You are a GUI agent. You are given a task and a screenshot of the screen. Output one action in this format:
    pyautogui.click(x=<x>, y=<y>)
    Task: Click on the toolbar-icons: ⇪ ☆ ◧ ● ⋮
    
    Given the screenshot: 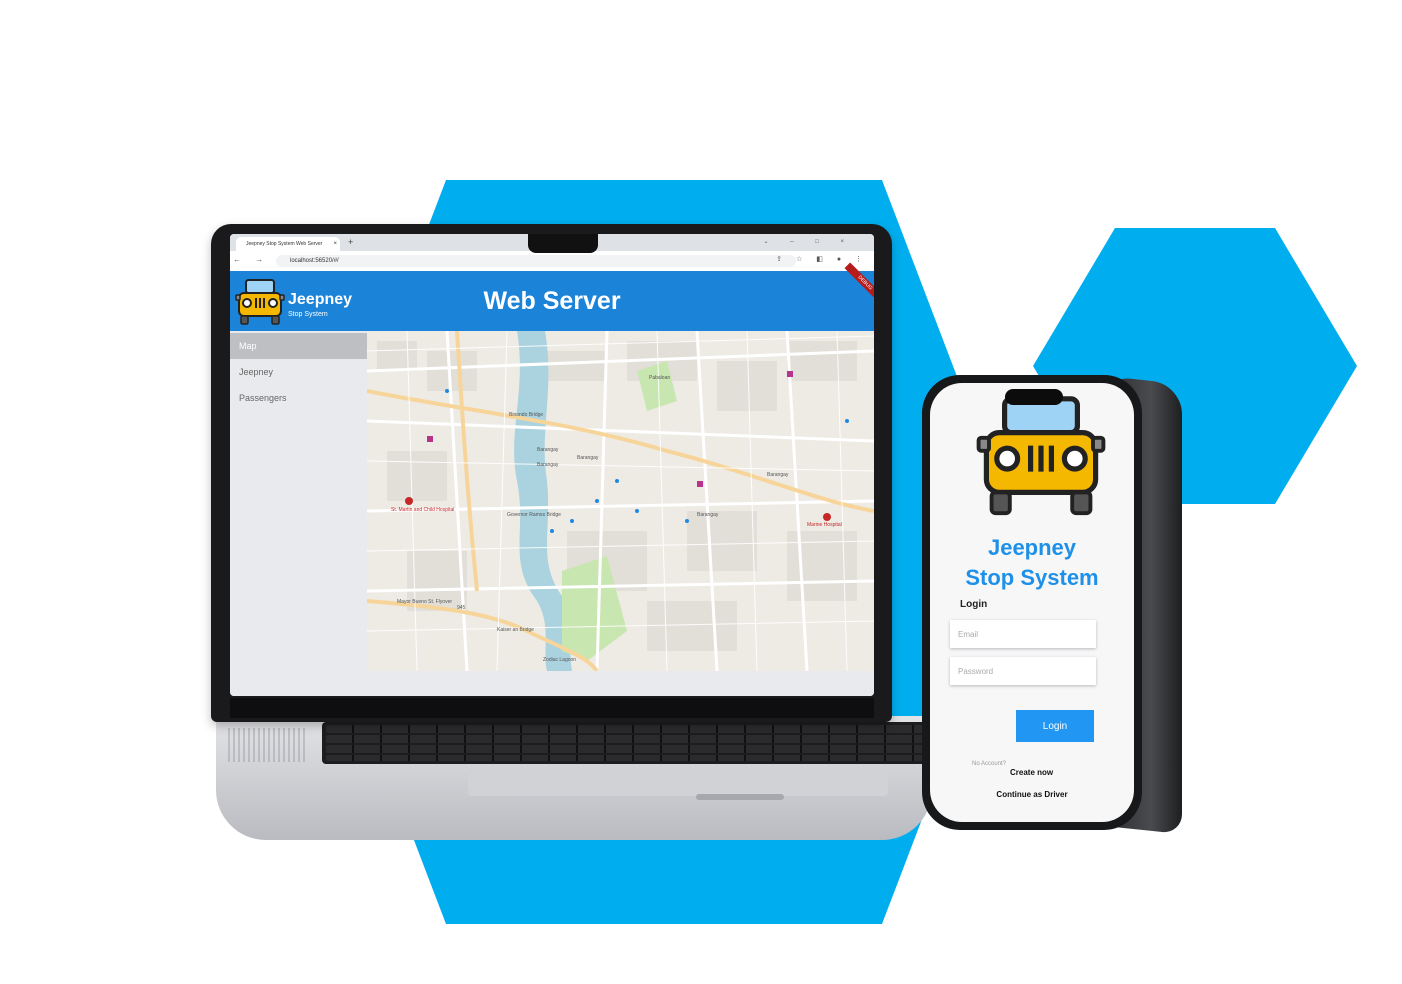 What is the action you would take?
    pyautogui.click(x=822, y=259)
    